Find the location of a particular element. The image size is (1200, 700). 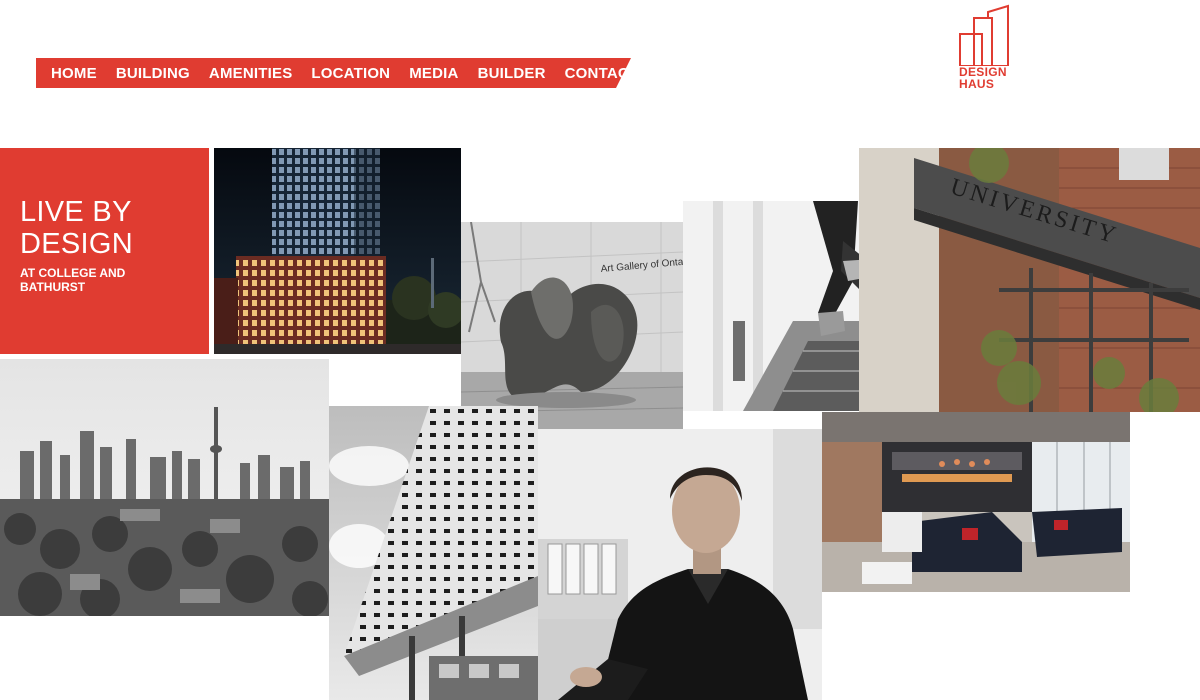

nav-media: MEDIA is located at coordinates (433, 73).